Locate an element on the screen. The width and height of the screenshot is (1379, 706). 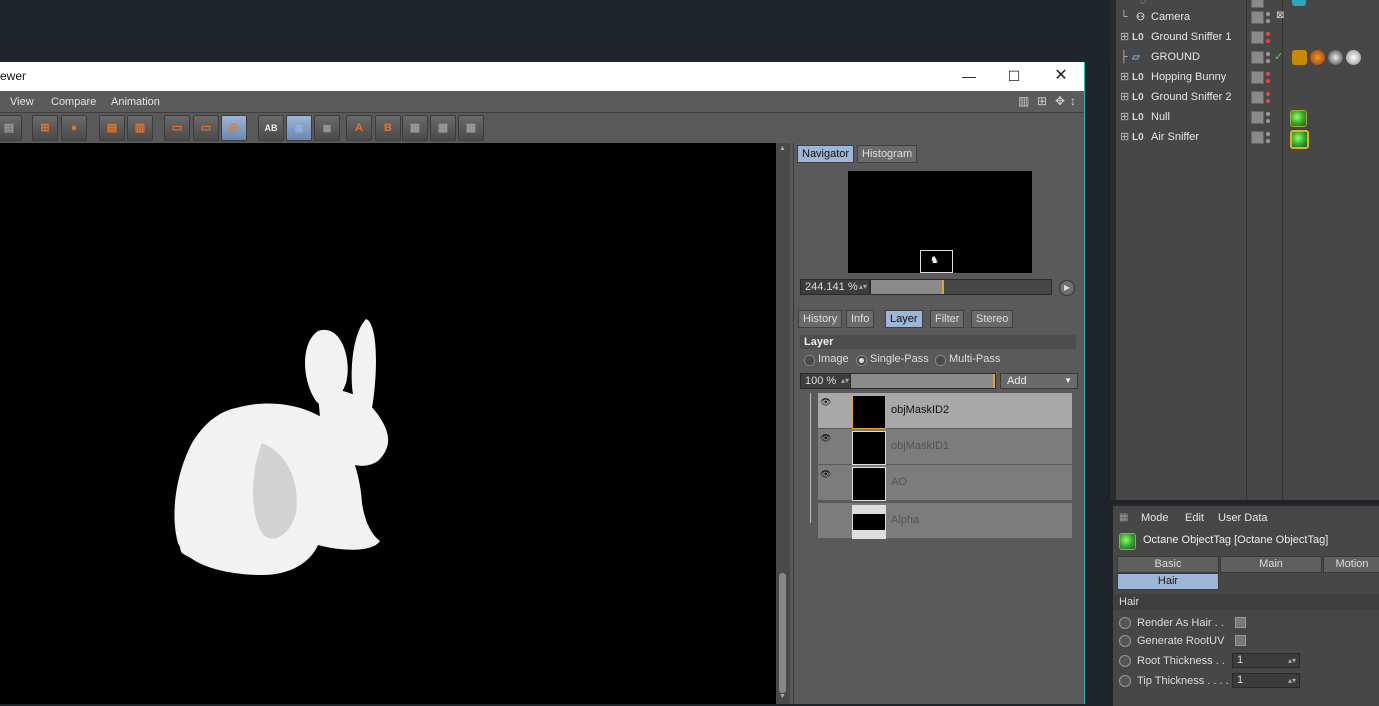
zoom-input: 244.141 % ▴▾ is located at coordinates (835, 287).